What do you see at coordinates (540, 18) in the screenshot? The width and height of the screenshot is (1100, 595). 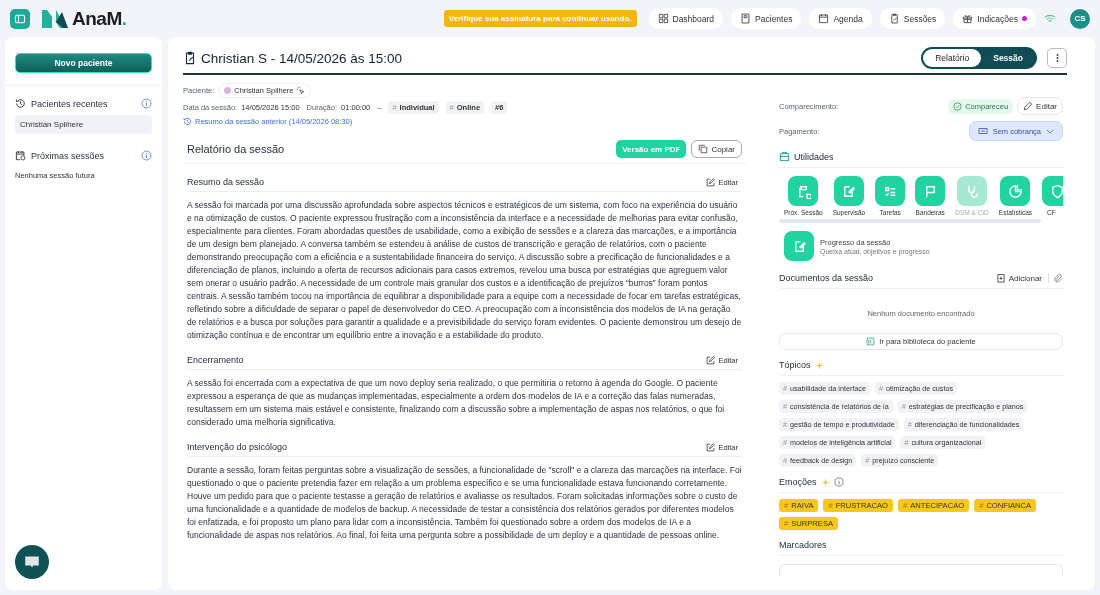 I see `subscription-alert: Verifique sua assinatura para continuar usando.` at bounding box center [540, 18].